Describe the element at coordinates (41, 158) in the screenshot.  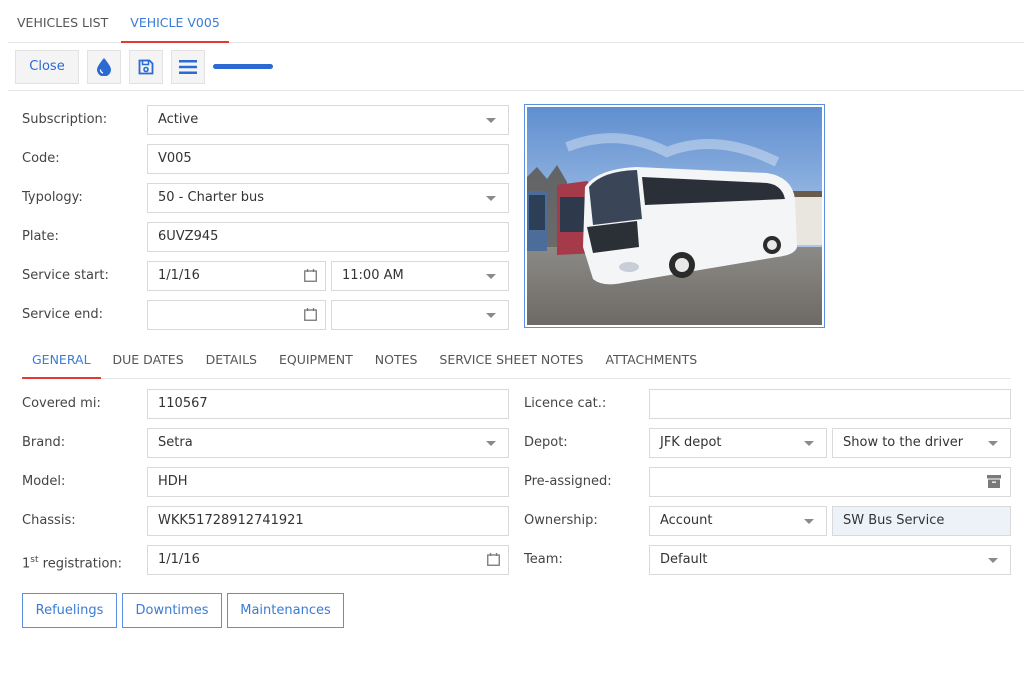
I see `code-label: Code:` at that location.